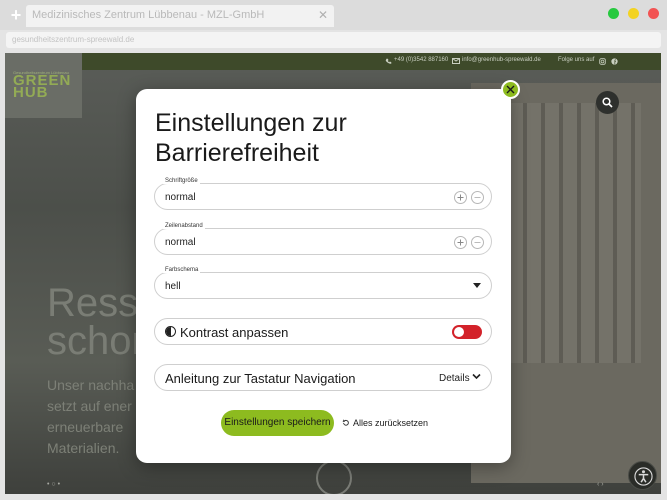 The height and width of the screenshot is (500, 667). What do you see at coordinates (333, 40) in the screenshot?
I see `address-bar: gesundheitszentrum-spreewald.de` at bounding box center [333, 40].